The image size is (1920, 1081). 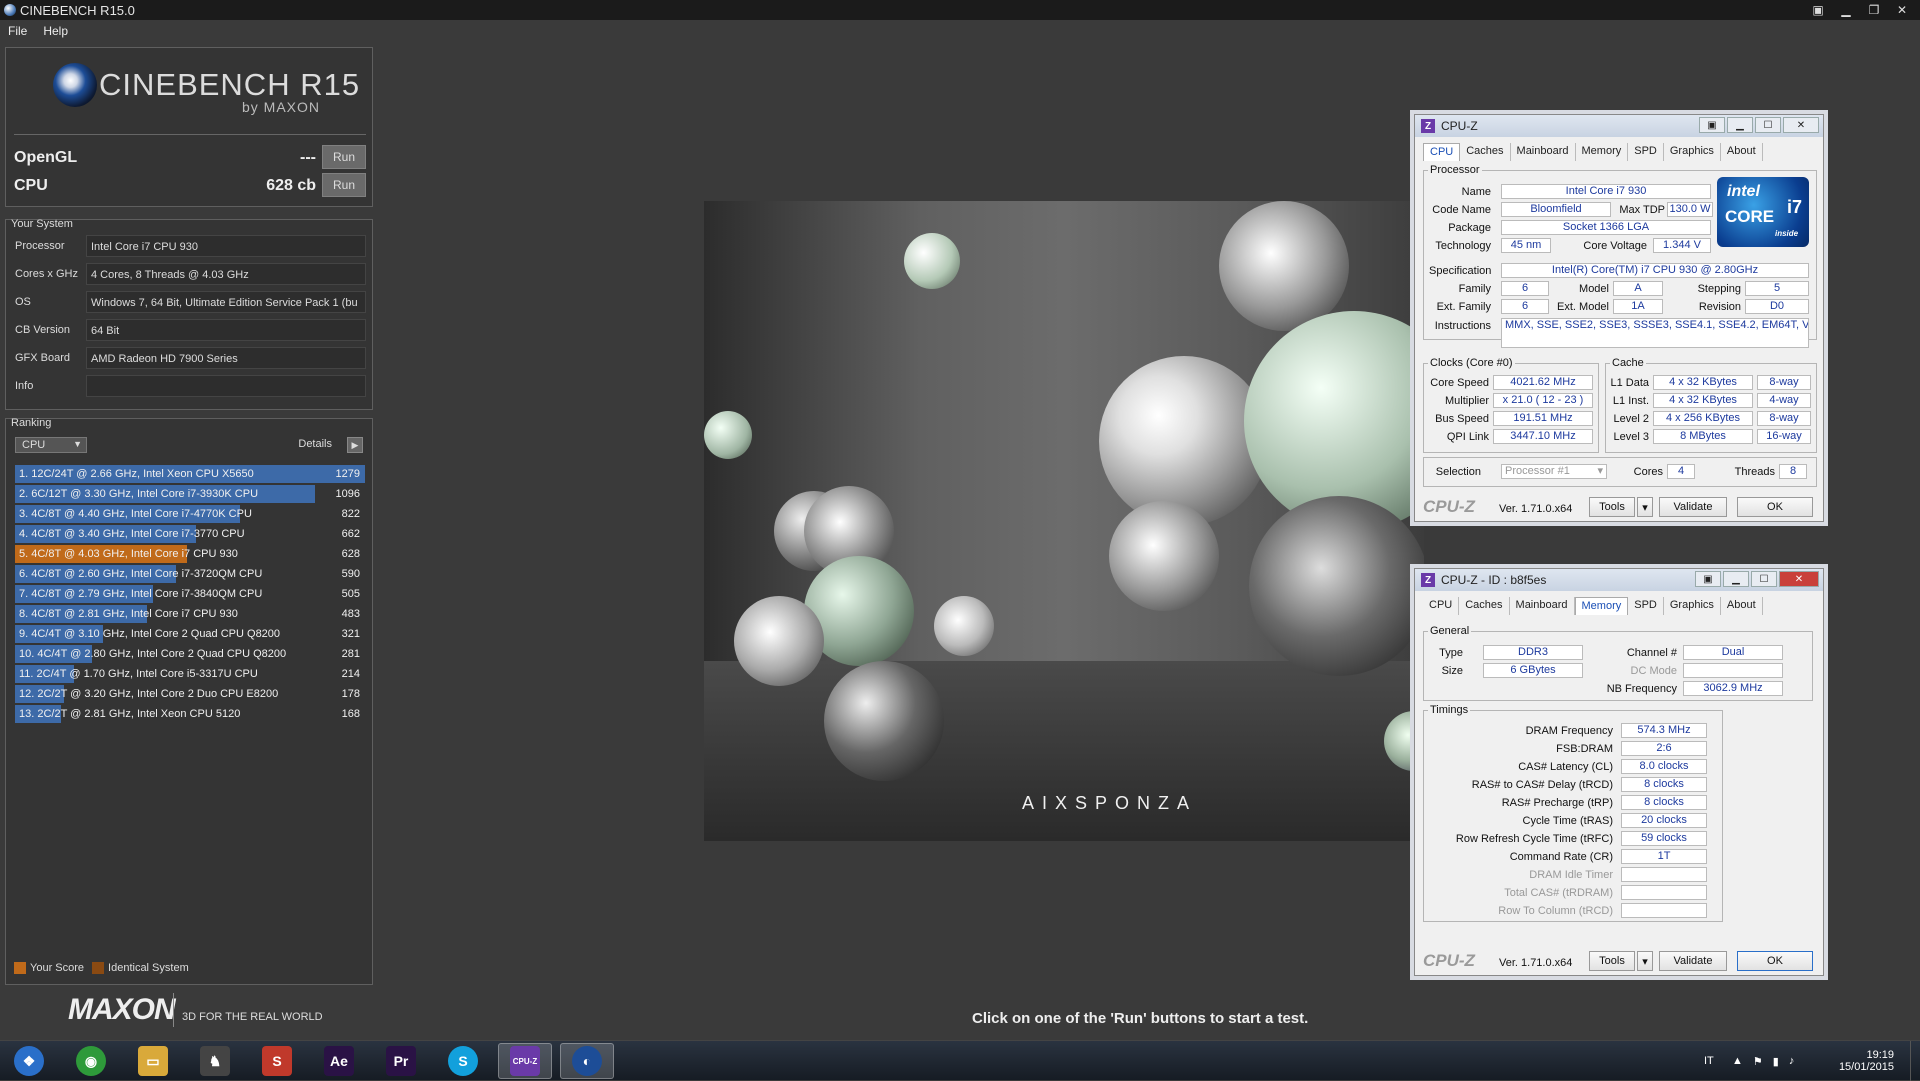 What do you see at coordinates (1743, 191) in the screenshot?
I see `intel-logo-text: intel` at bounding box center [1743, 191].